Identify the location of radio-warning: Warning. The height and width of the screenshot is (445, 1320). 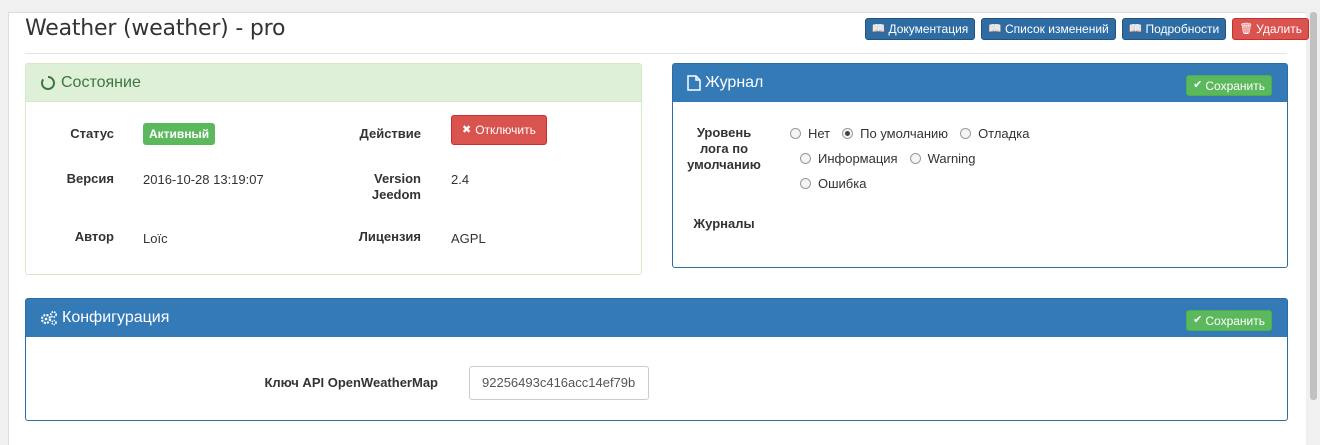
(942, 158).